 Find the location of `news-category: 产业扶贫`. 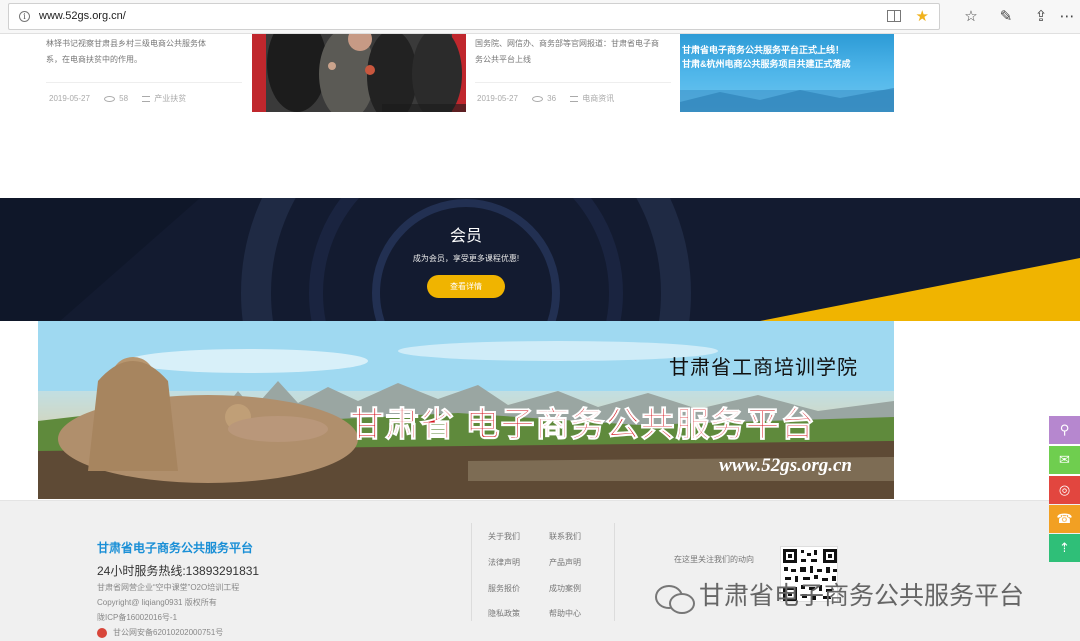

news-category: 产业扶贫 is located at coordinates (164, 98).